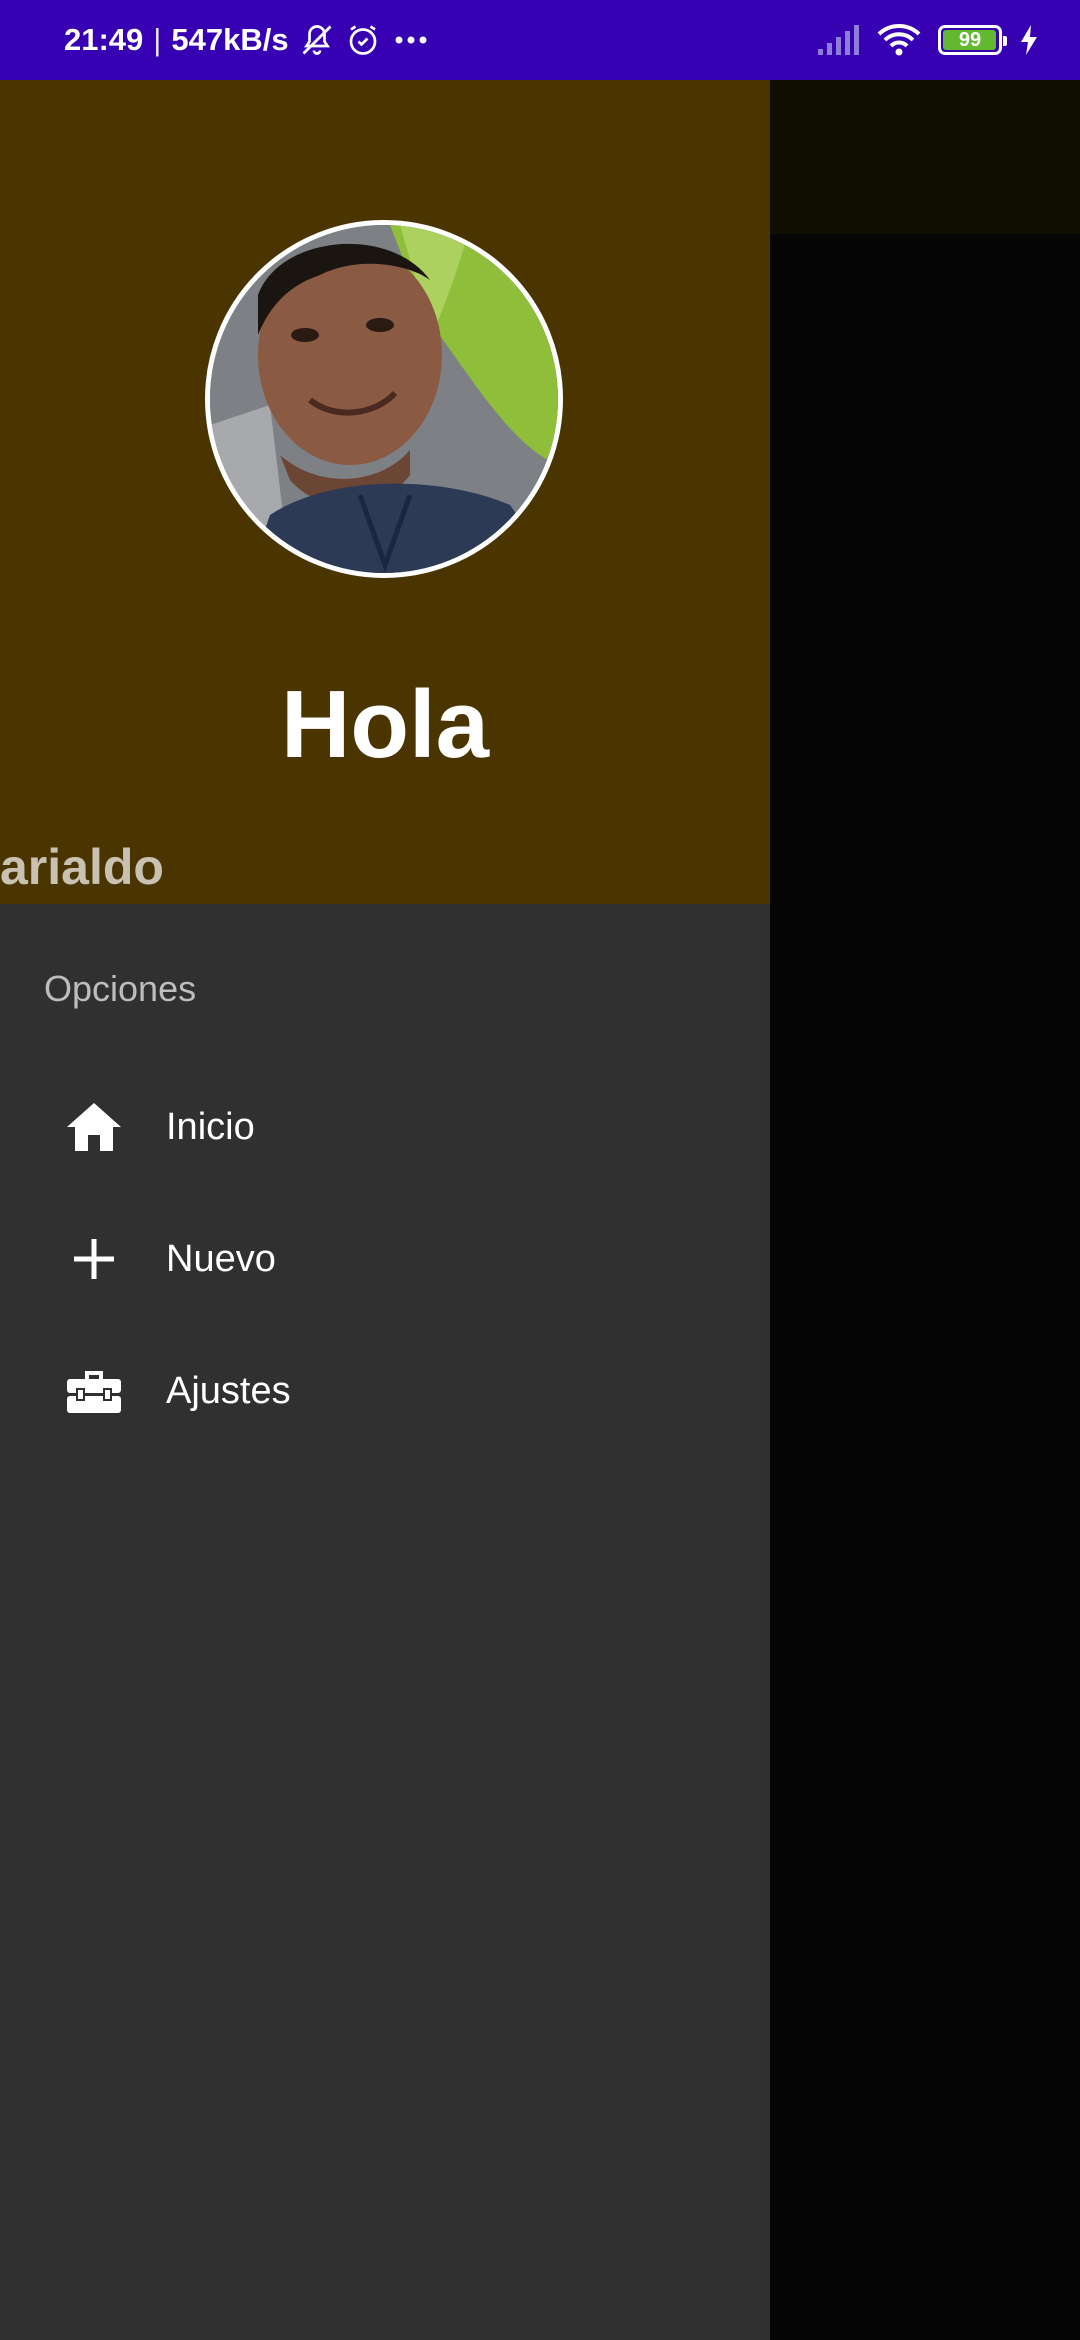 This screenshot has height=2340, width=1080. I want to click on plus-icon, so click(94, 1259).